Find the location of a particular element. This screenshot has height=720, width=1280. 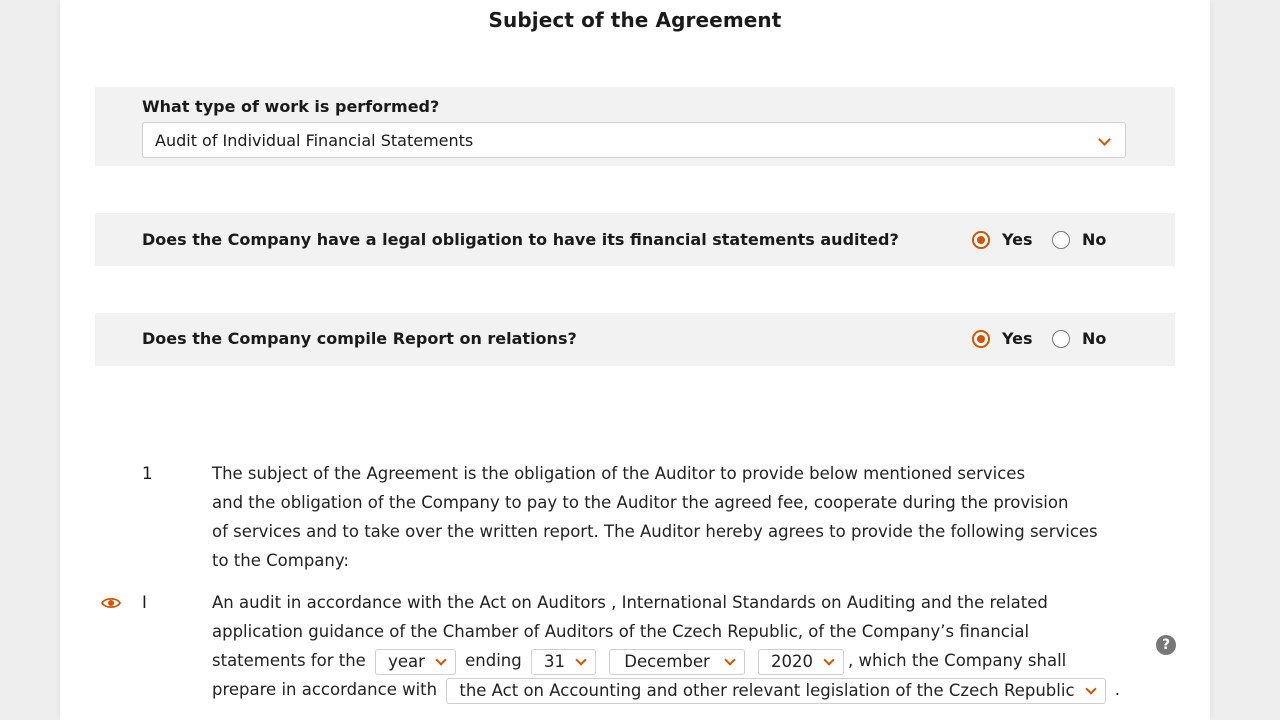

report-relations-no-label: No is located at coordinates (1094, 338).